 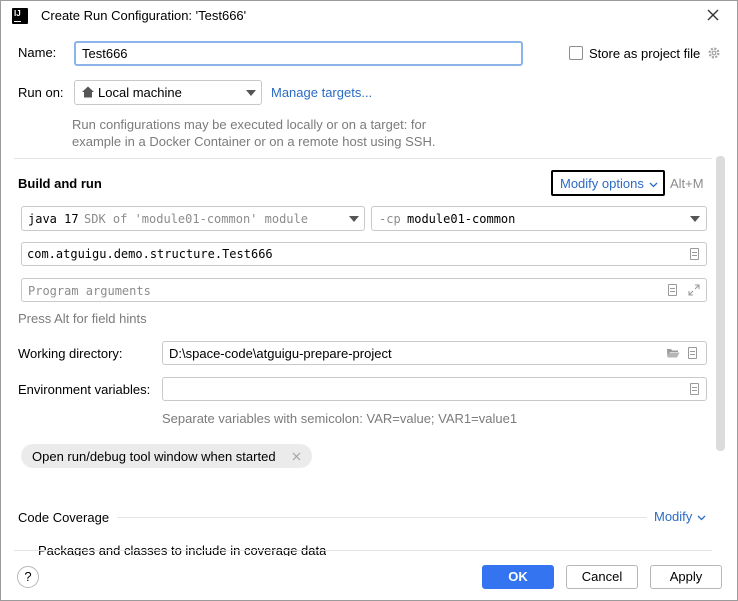 I want to click on ok-button: OK, so click(x=518, y=577).